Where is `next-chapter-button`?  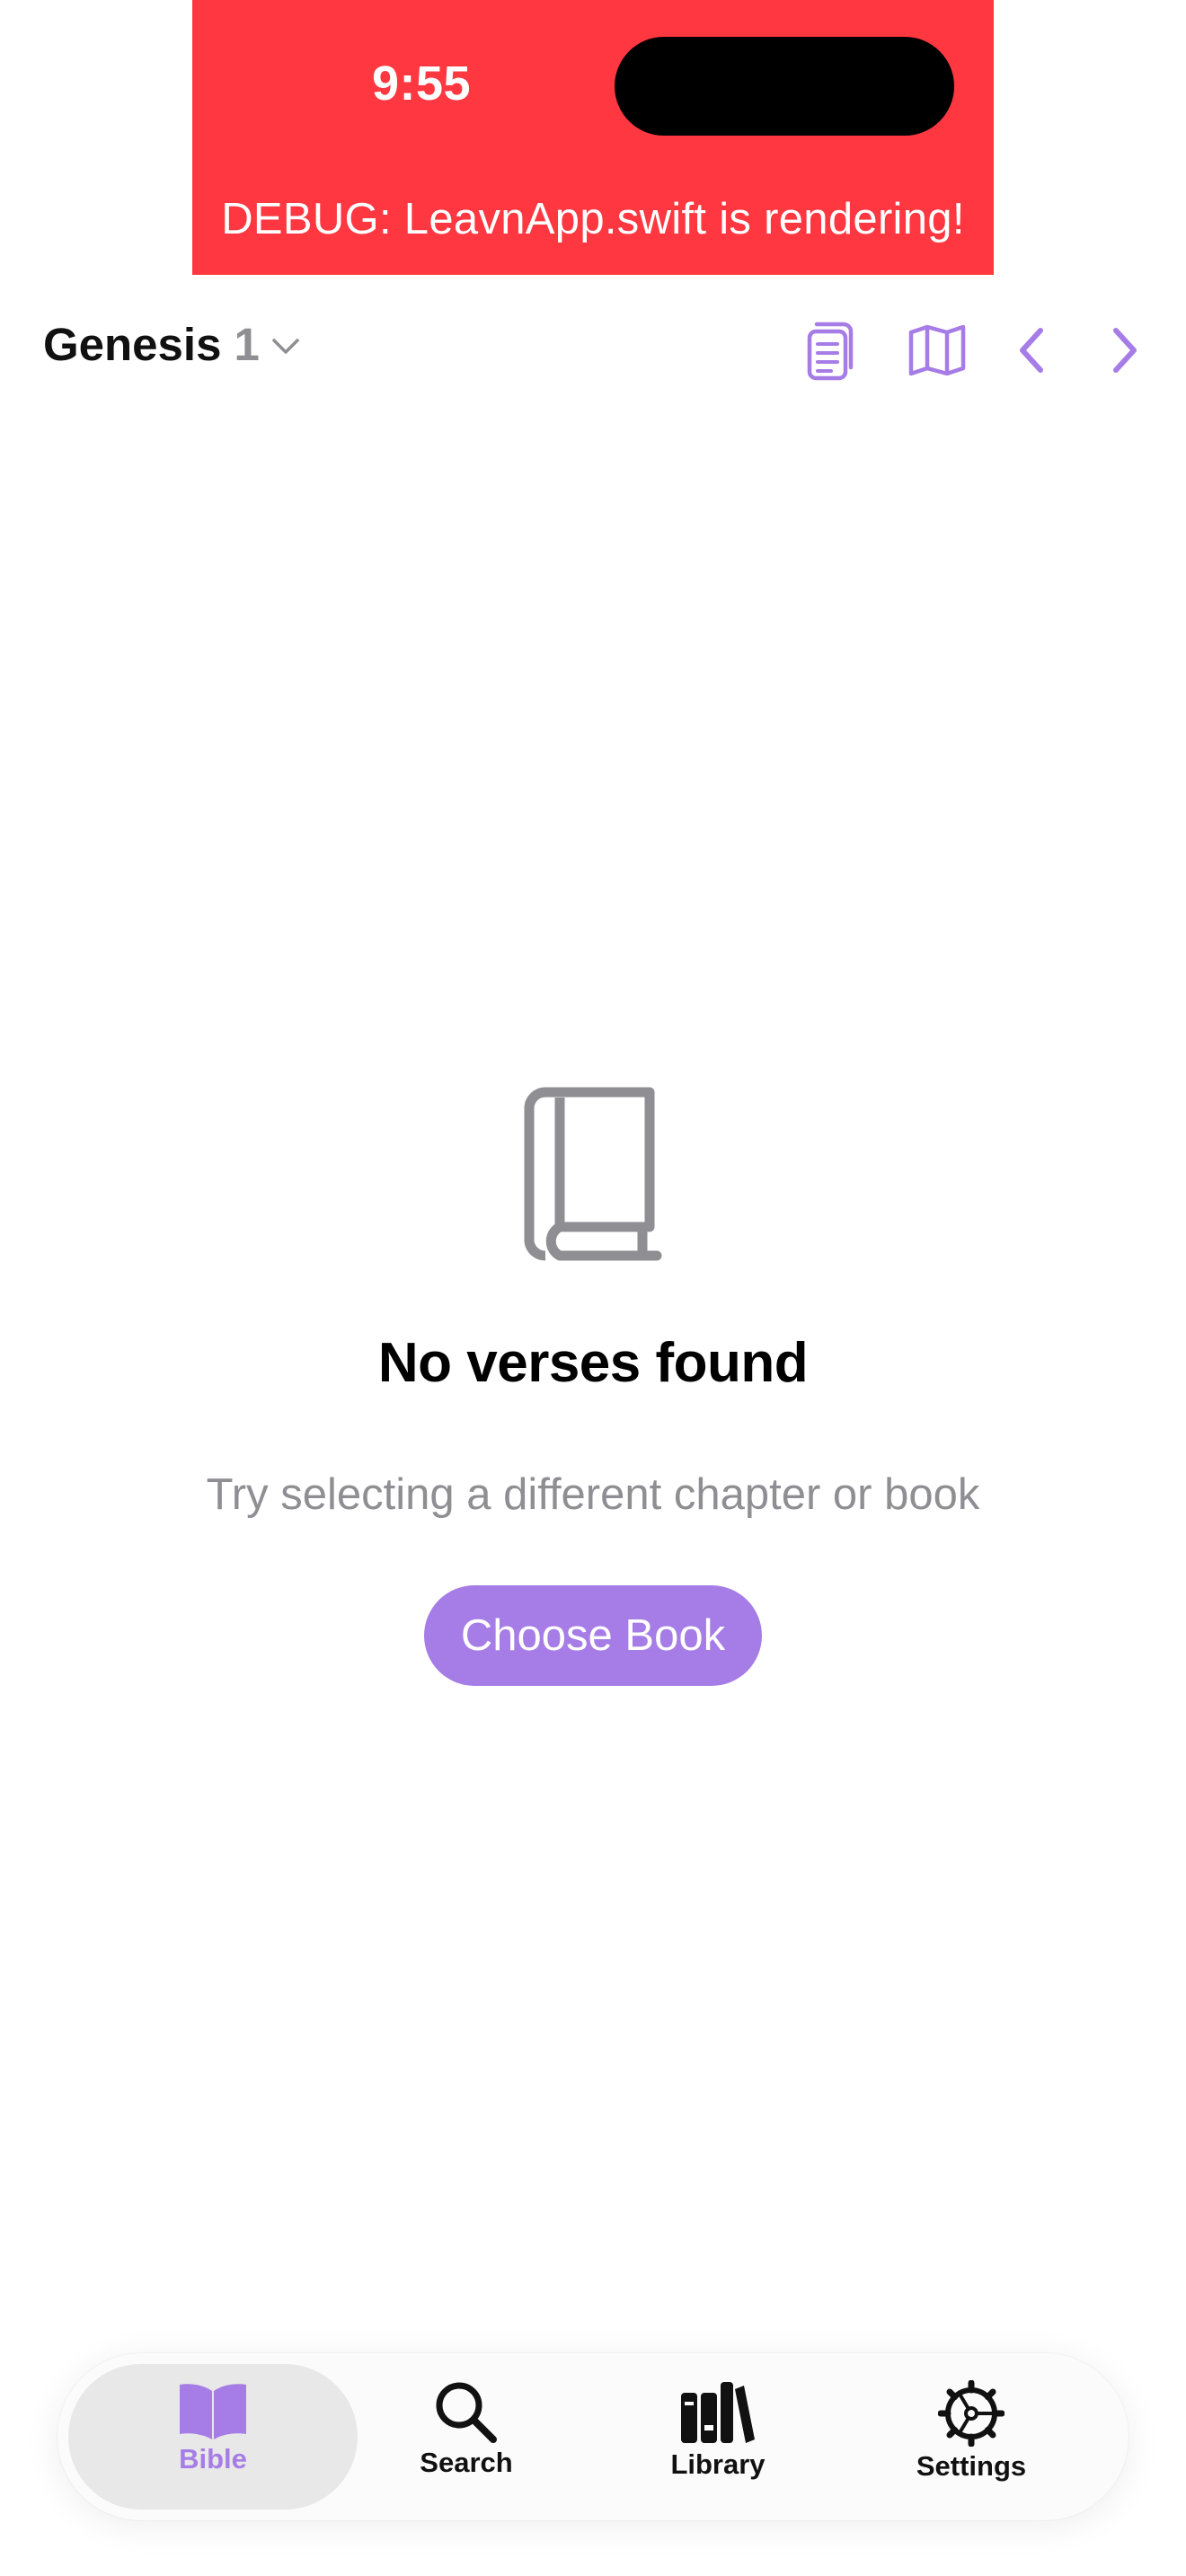 next-chapter-button is located at coordinates (1125, 350).